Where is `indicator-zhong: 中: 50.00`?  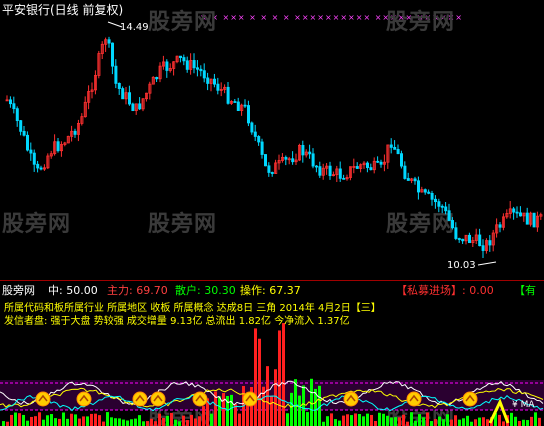
indicator-zhong: 中: 50.00 is located at coordinates (73, 290).